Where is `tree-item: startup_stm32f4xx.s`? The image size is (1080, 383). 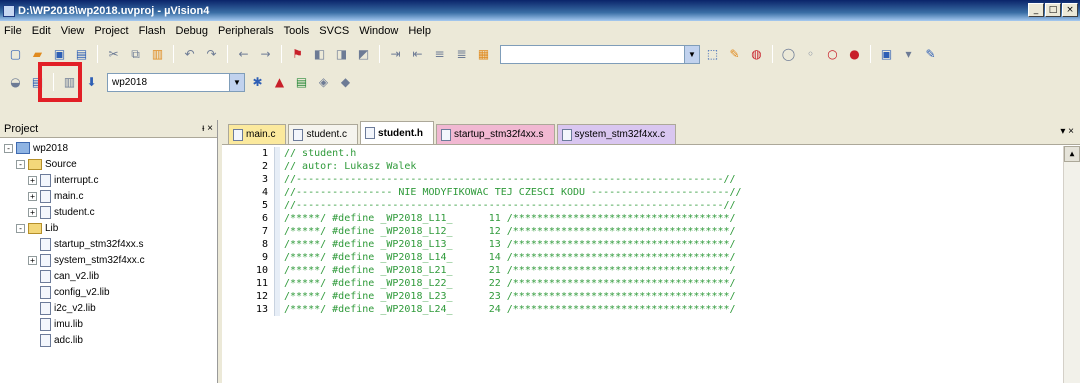
tree-item: startup_stm32f4xx.s is located at coordinates (91, 244).